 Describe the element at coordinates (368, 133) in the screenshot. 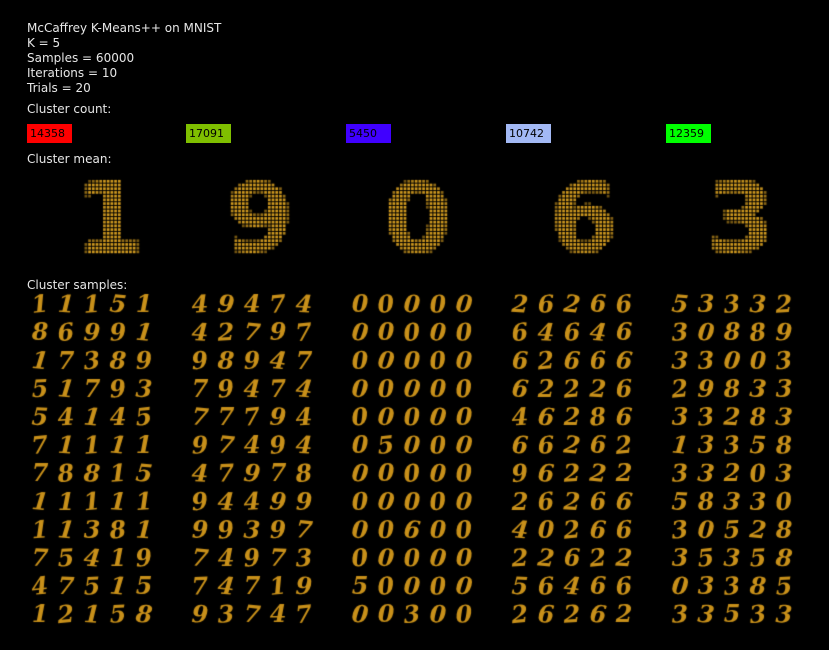

I see `cluster-count-badge-3: 5450` at that location.